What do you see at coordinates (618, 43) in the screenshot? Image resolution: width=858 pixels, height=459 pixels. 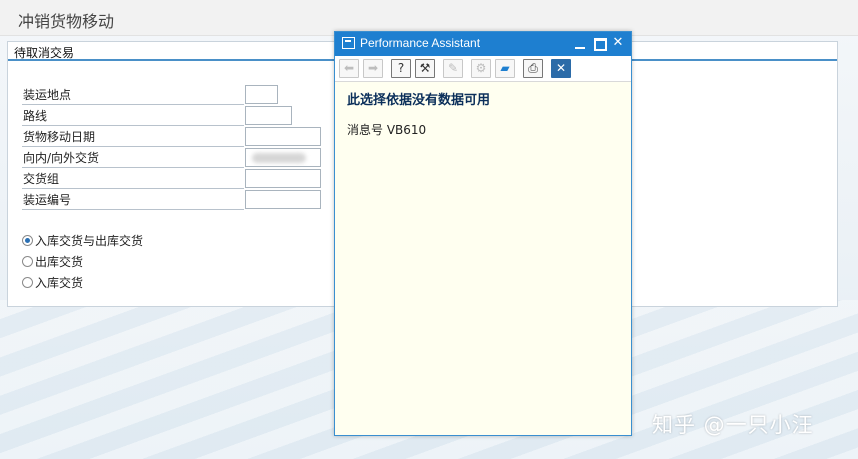 I see `close-icon: ✕` at bounding box center [618, 43].